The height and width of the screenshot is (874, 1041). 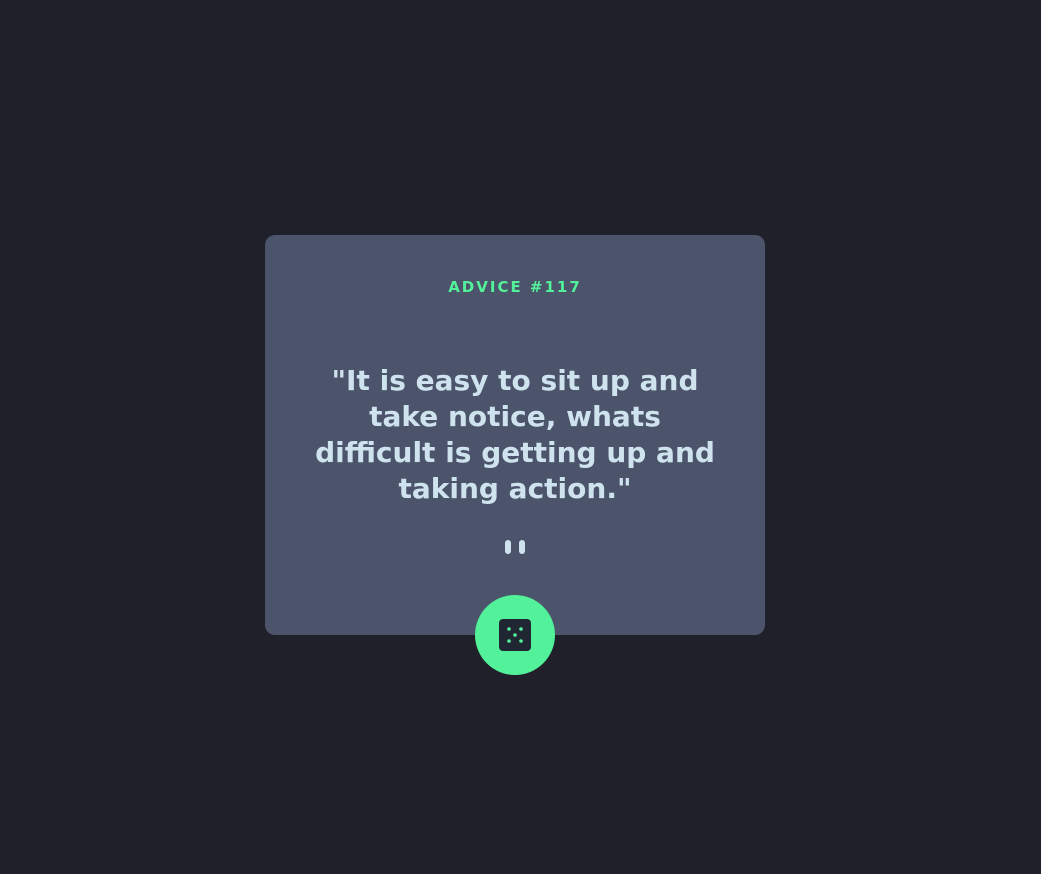 What do you see at coordinates (522, 547) in the screenshot?
I see `divider-bar-right` at bounding box center [522, 547].